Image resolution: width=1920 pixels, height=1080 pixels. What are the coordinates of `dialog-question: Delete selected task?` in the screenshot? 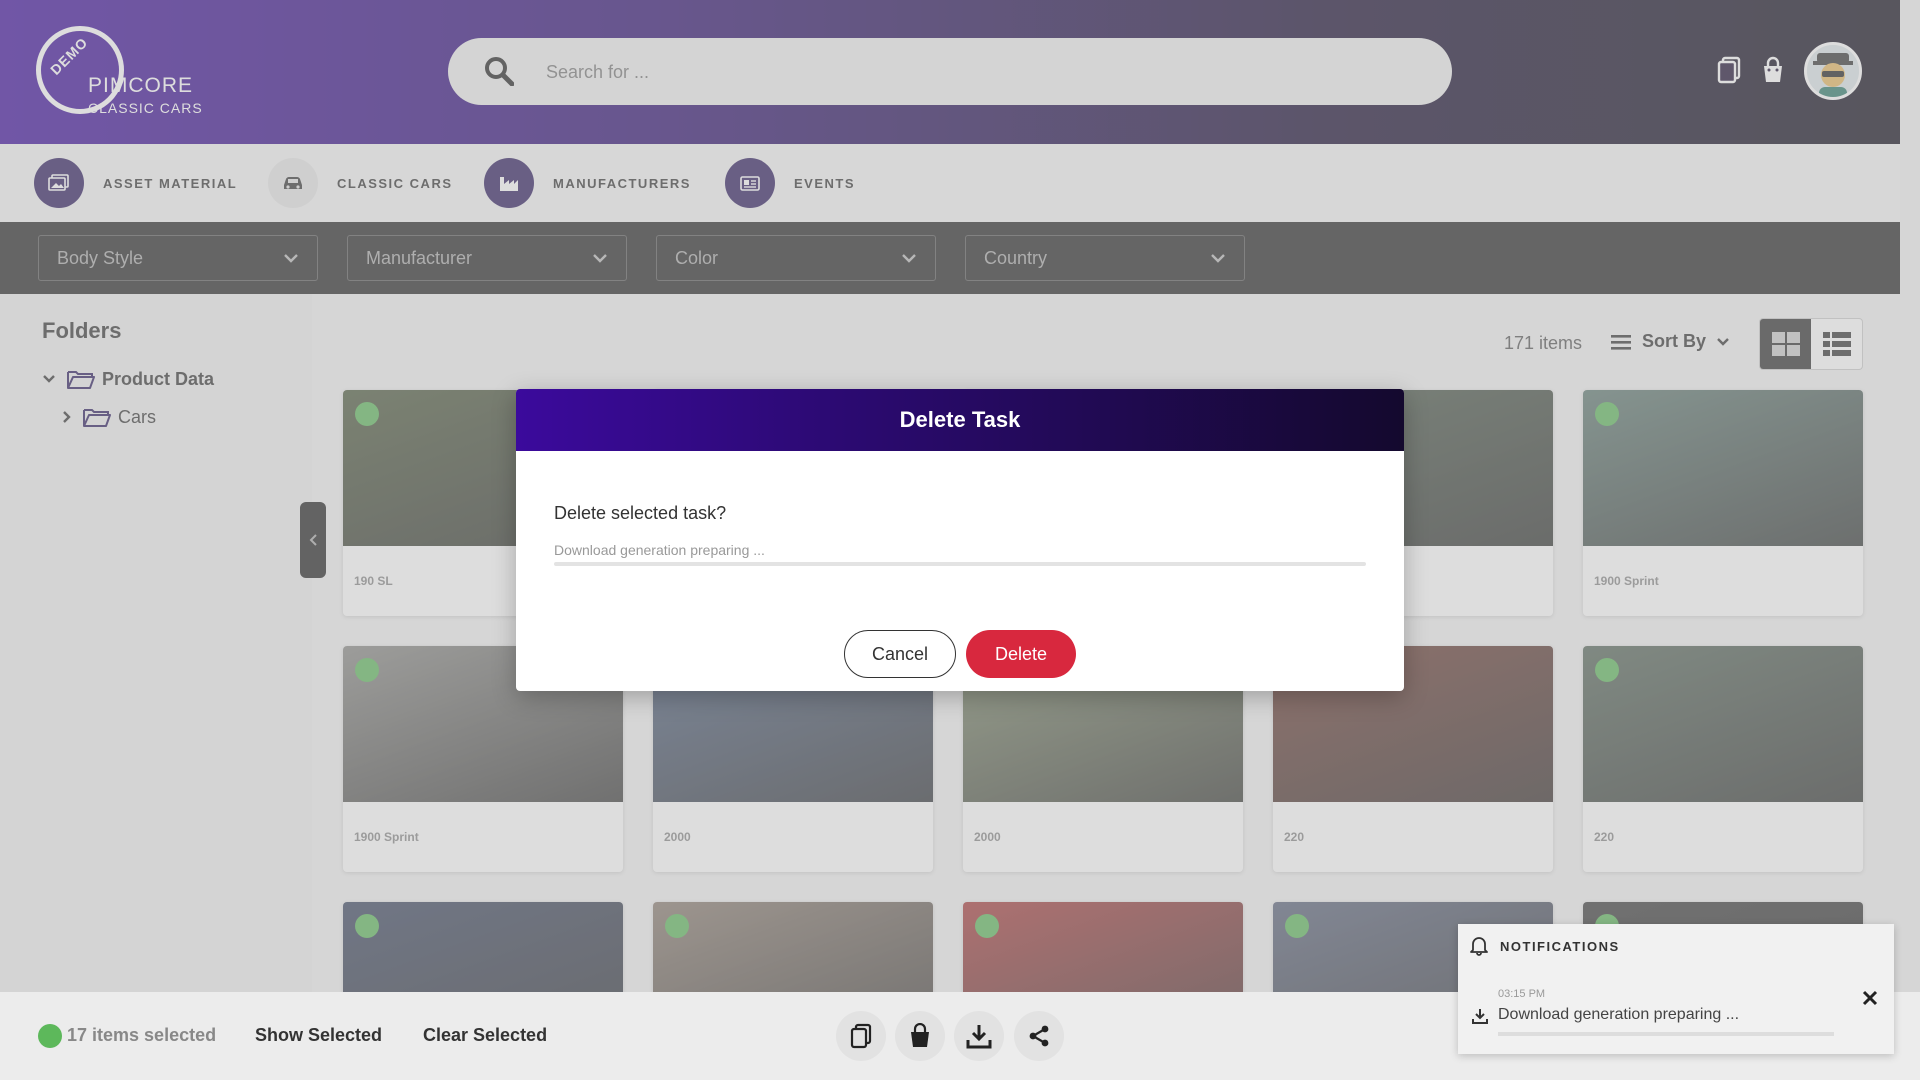 It's located at (640, 513).